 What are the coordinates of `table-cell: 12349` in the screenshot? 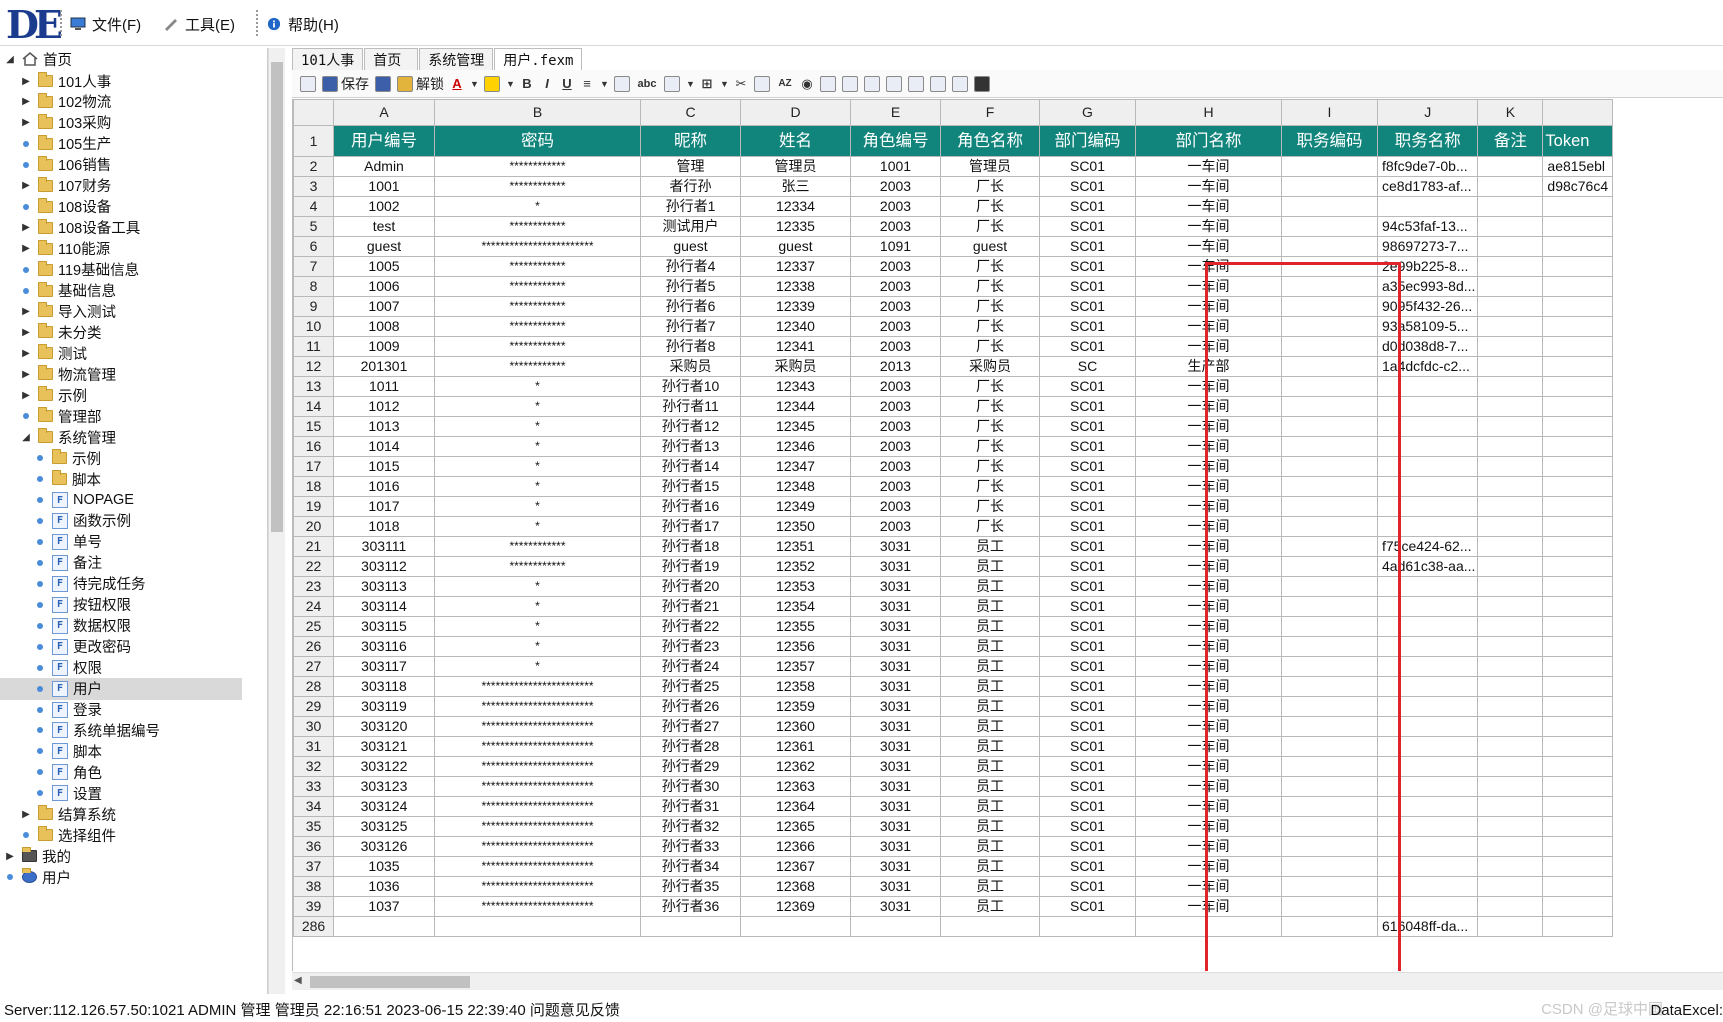 It's located at (795, 506).